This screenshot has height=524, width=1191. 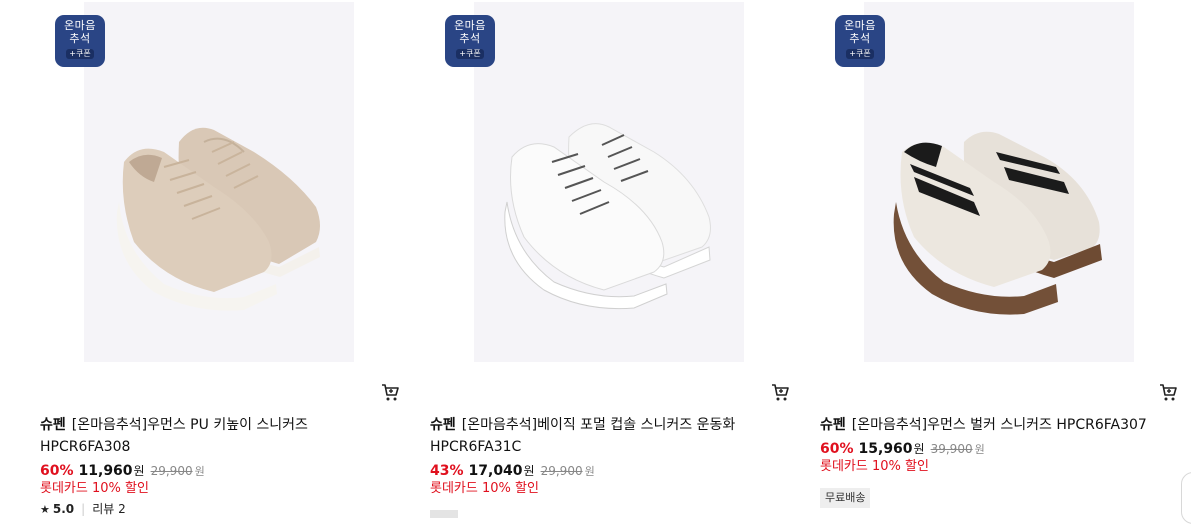 I want to click on price-row: 60% 15,960원 39,900 원, so click(x=902, y=449).